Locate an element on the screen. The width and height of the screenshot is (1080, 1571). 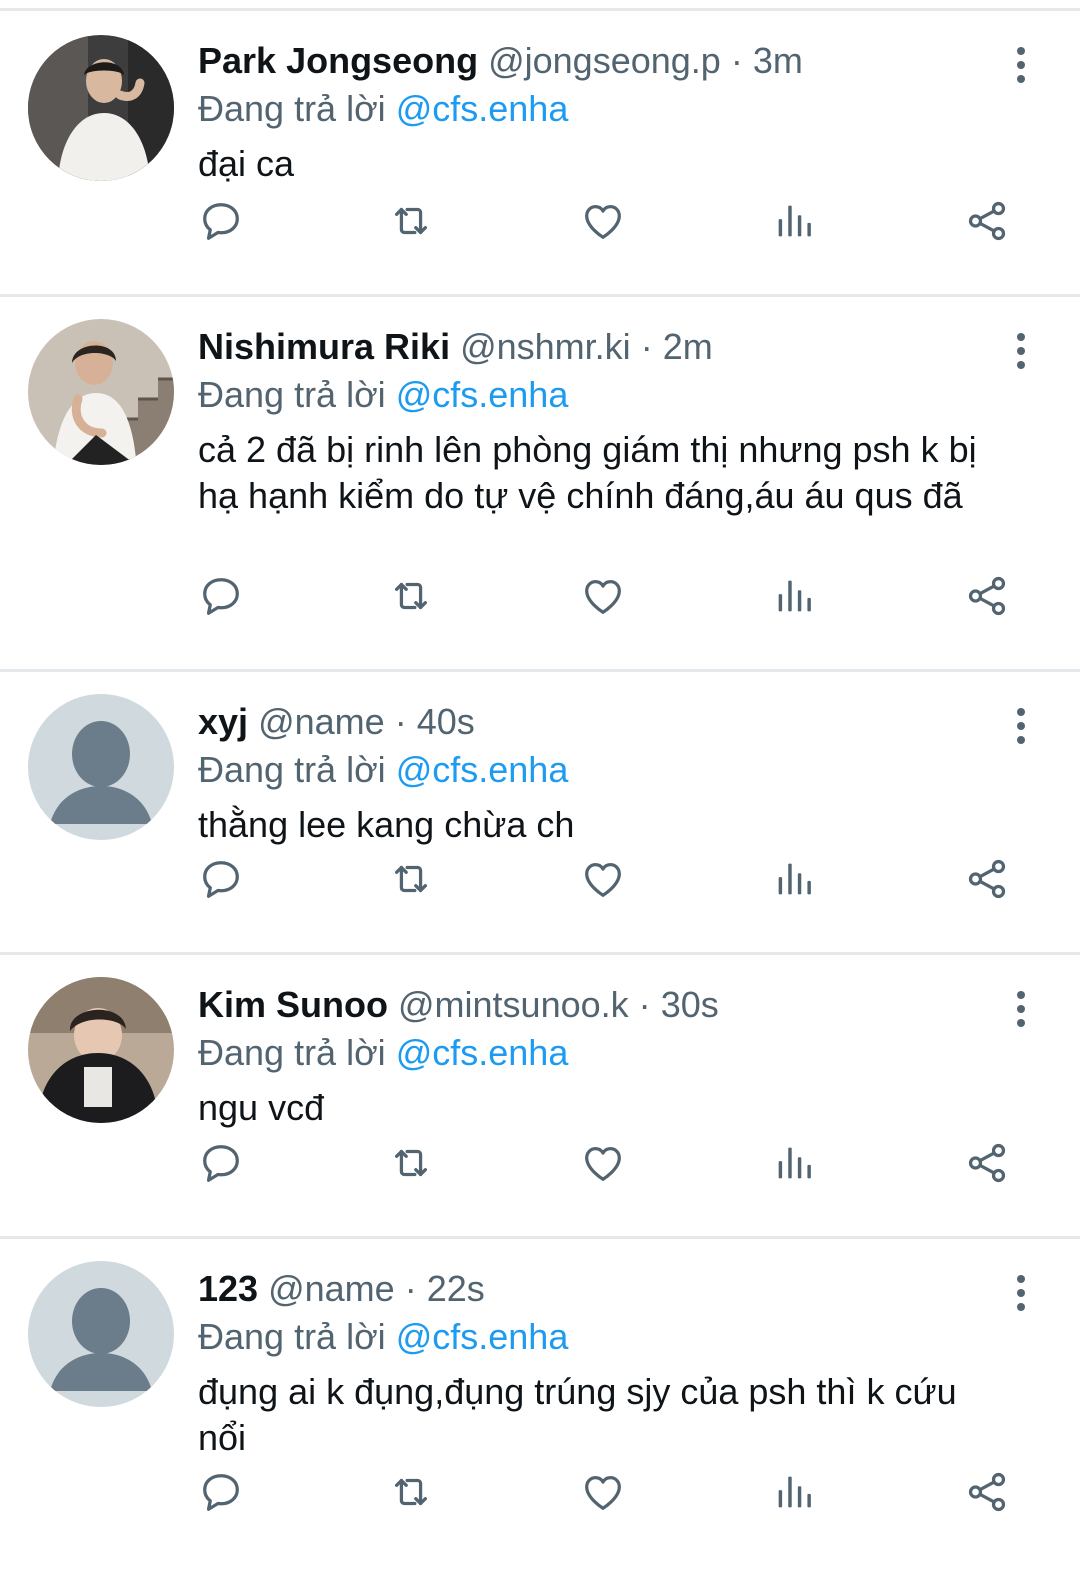
timestamp: 3m is located at coordinates (778, 60).